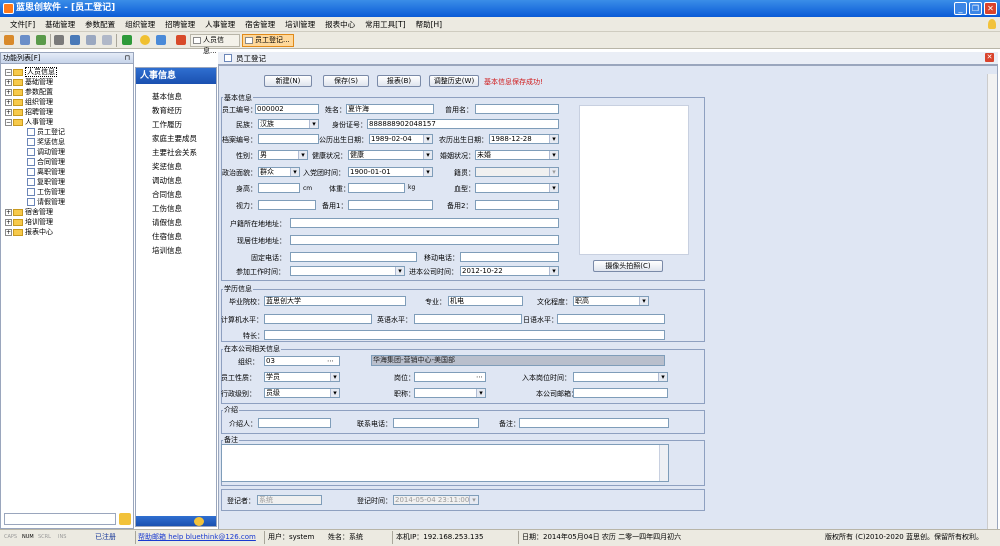 The height and width of the screenshot is (546, 1000). Describe the element at coordinates (611, 319) in the screenshot. I see `japanese-input` at that location.